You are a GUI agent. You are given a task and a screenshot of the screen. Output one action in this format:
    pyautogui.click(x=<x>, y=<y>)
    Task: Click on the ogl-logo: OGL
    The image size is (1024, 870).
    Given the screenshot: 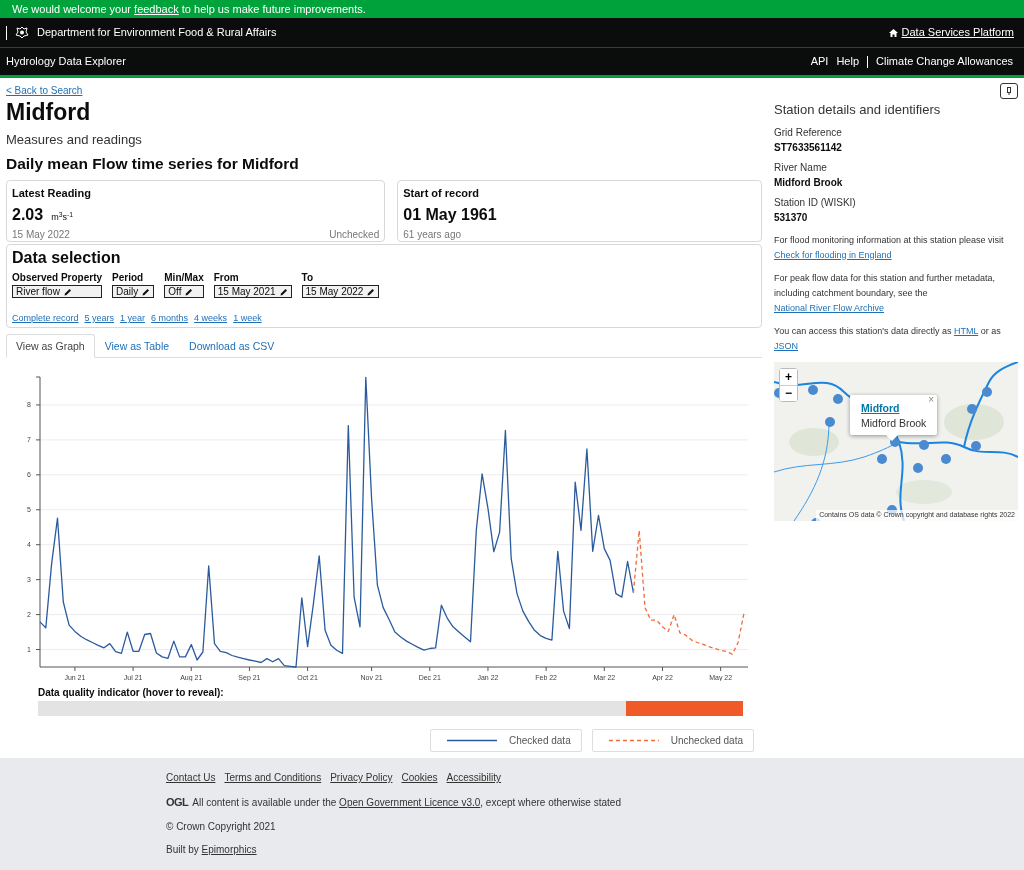 What is the action you would take?
    pyautogui.click(x=177, y=802)
    